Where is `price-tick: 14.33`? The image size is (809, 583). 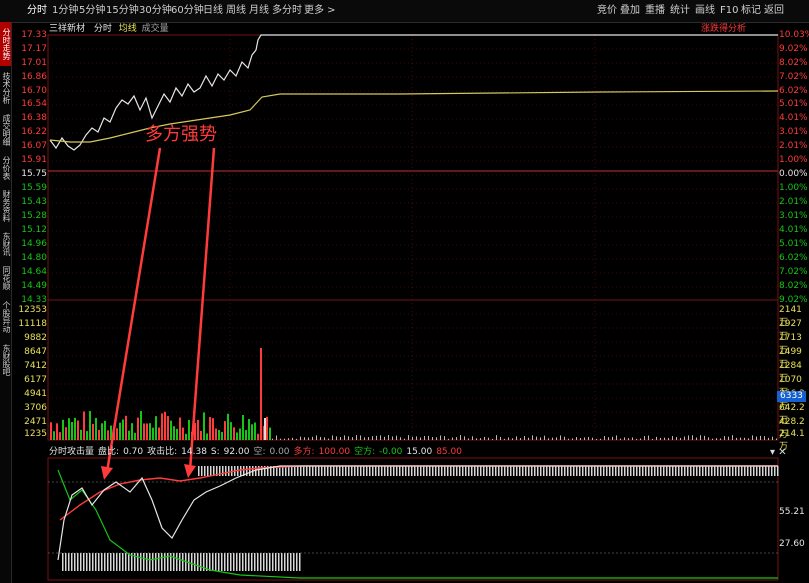
price-tick: 14.33 is located at coordinates (34, 300).